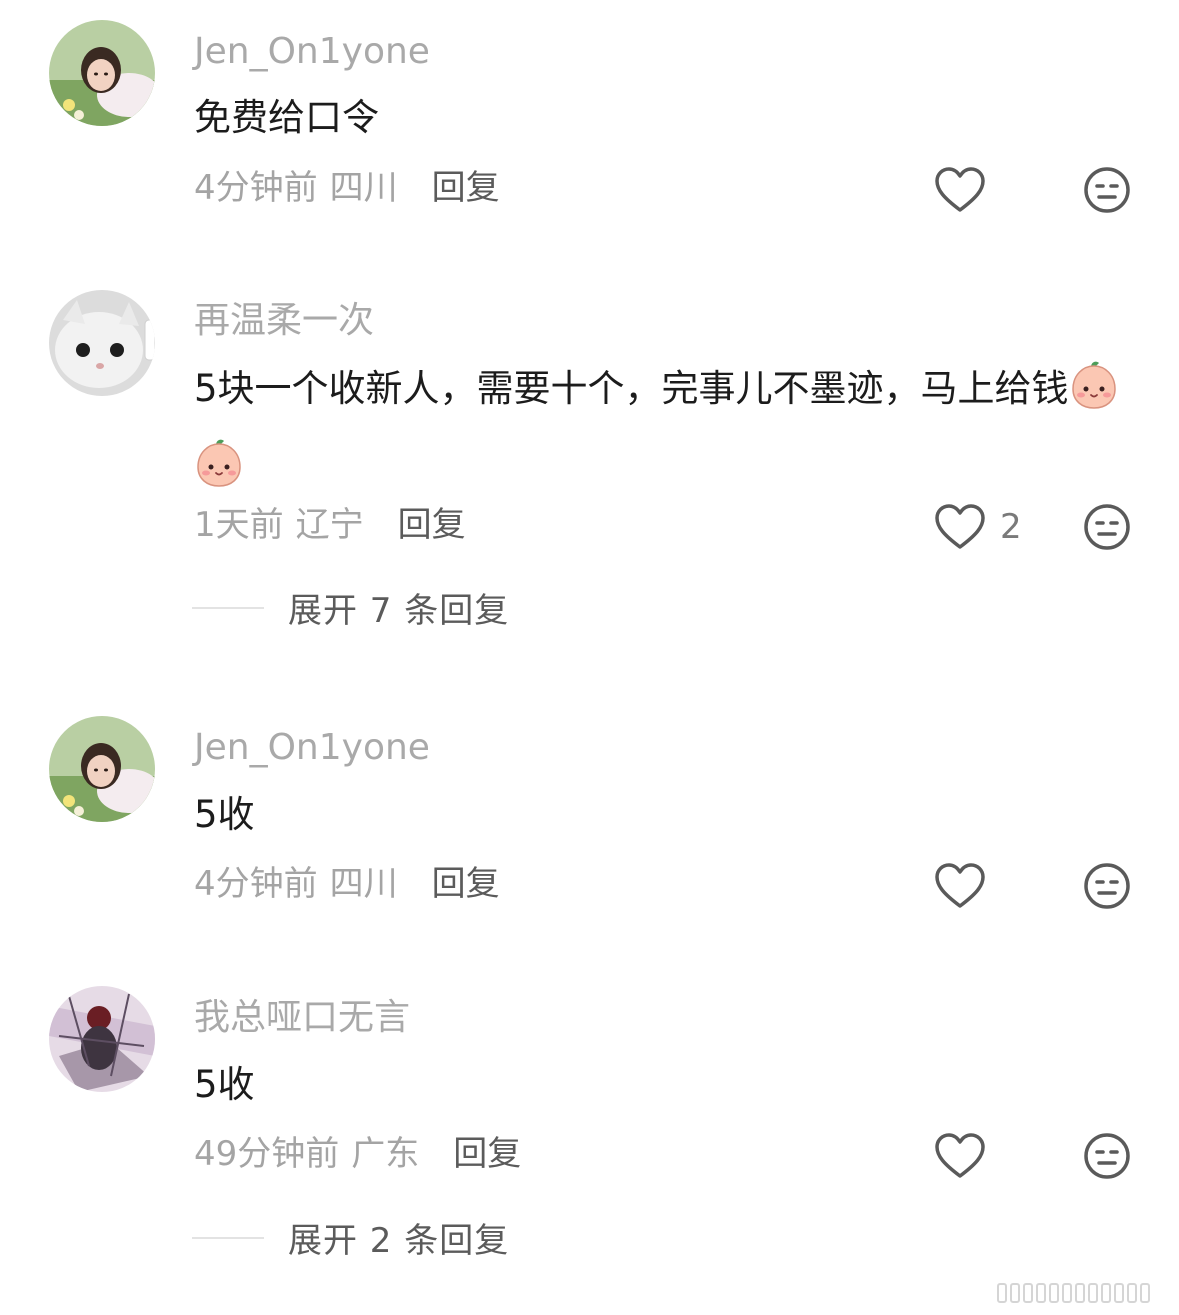 Image resolution: width=1179 pixels, height=1315 pixels. Describe the element at coordinates (631, 388) in the screenshot. I see `comment-text-body: 5块一个收新人，需要十个，完事儿不墨迹，马上给钱` at that location.